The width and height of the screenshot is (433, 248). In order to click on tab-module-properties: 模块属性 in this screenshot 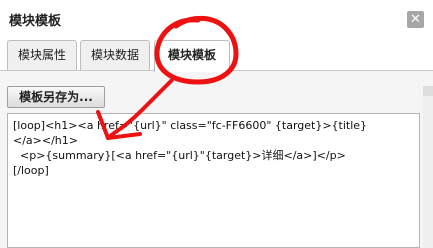, I will do `click(42, 55)`.